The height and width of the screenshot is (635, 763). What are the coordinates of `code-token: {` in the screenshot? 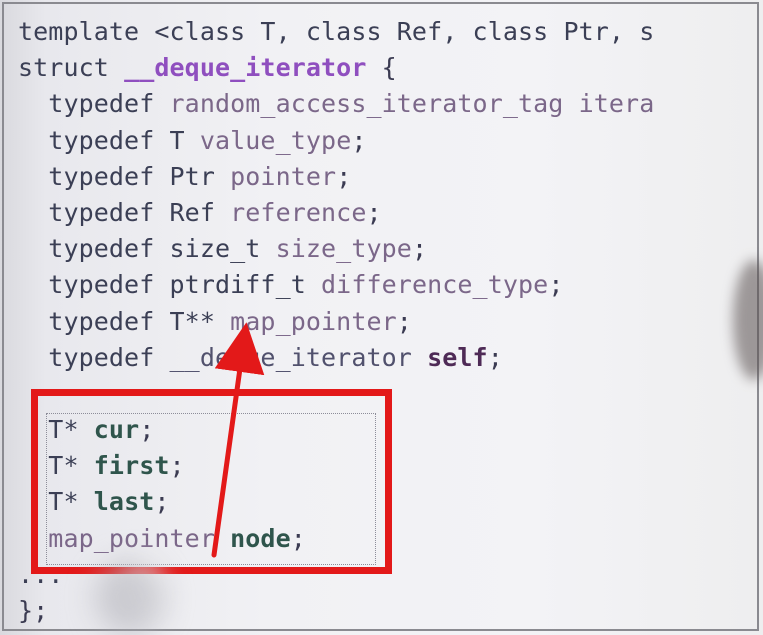 It's located at (381, 68).